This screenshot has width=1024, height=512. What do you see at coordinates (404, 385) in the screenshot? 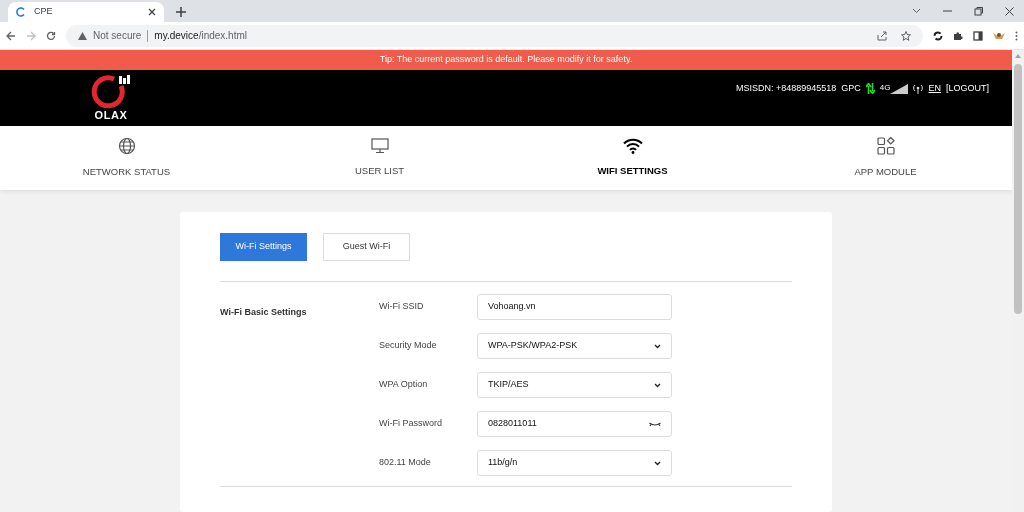
I see `field-label: WPA Option` at bounding box center [404, 385].